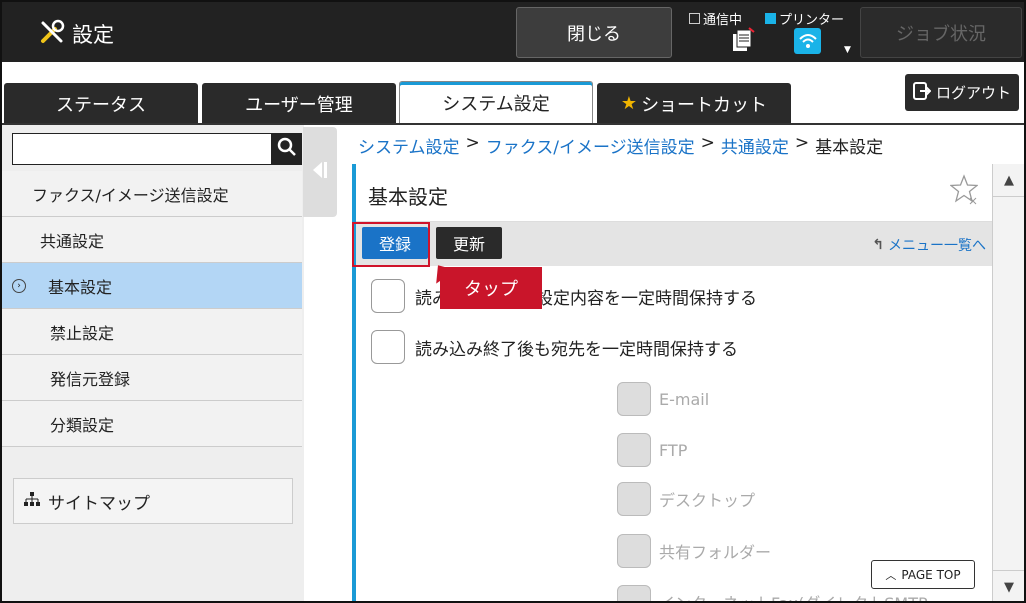 The image size is (1026, 603). I want to click on option-label: 読み込み終了後も宛先を一定時間保持する, so click(576, 349).